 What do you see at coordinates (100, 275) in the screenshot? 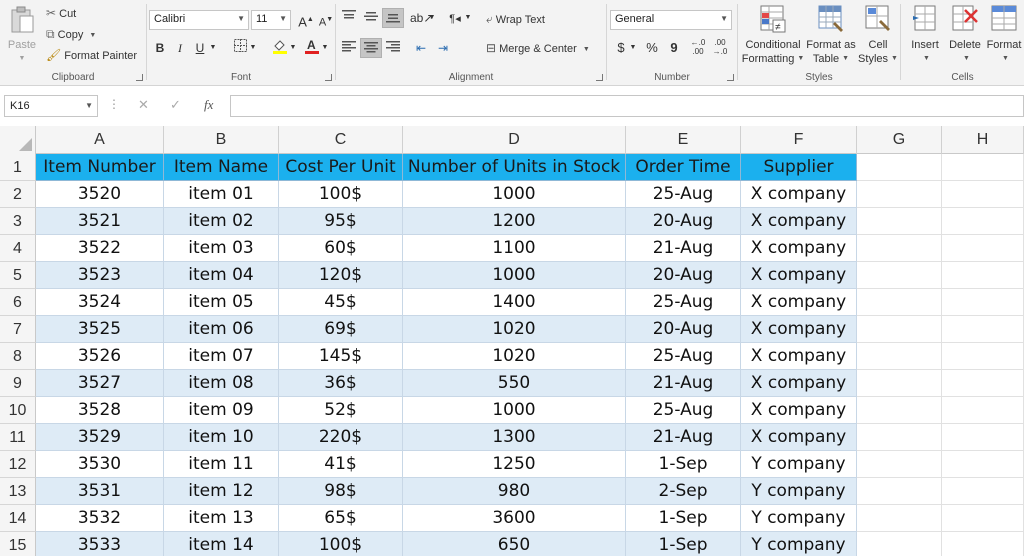
I see `cell: 3523` at bounding box center [100, 275].